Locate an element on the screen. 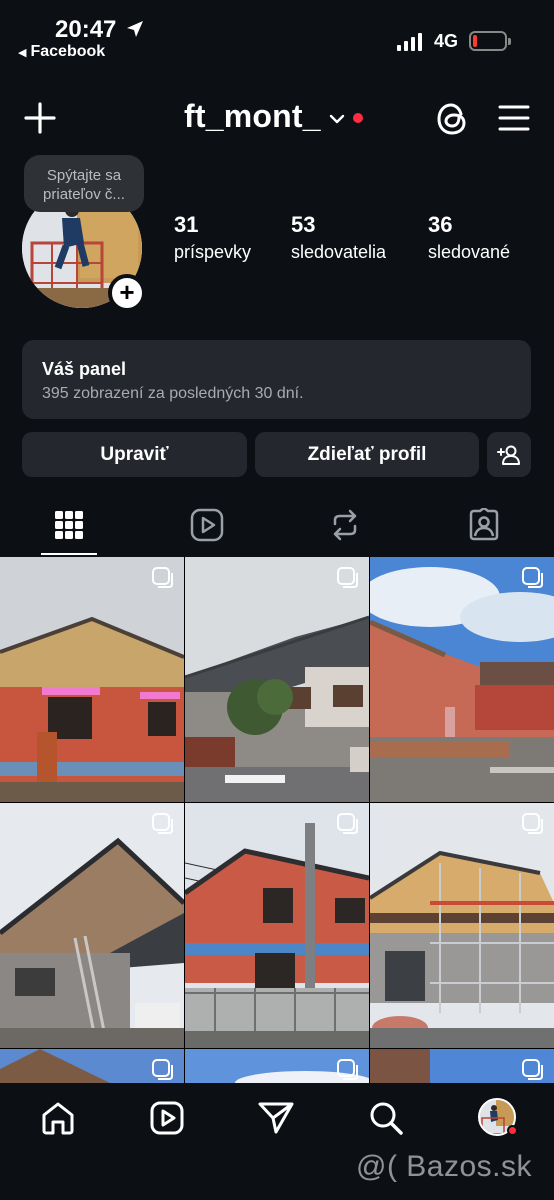 The image size is (554, 1200). status-bar: 20:47 ◀ Facebook 4G is located at coordinates (277, 35).